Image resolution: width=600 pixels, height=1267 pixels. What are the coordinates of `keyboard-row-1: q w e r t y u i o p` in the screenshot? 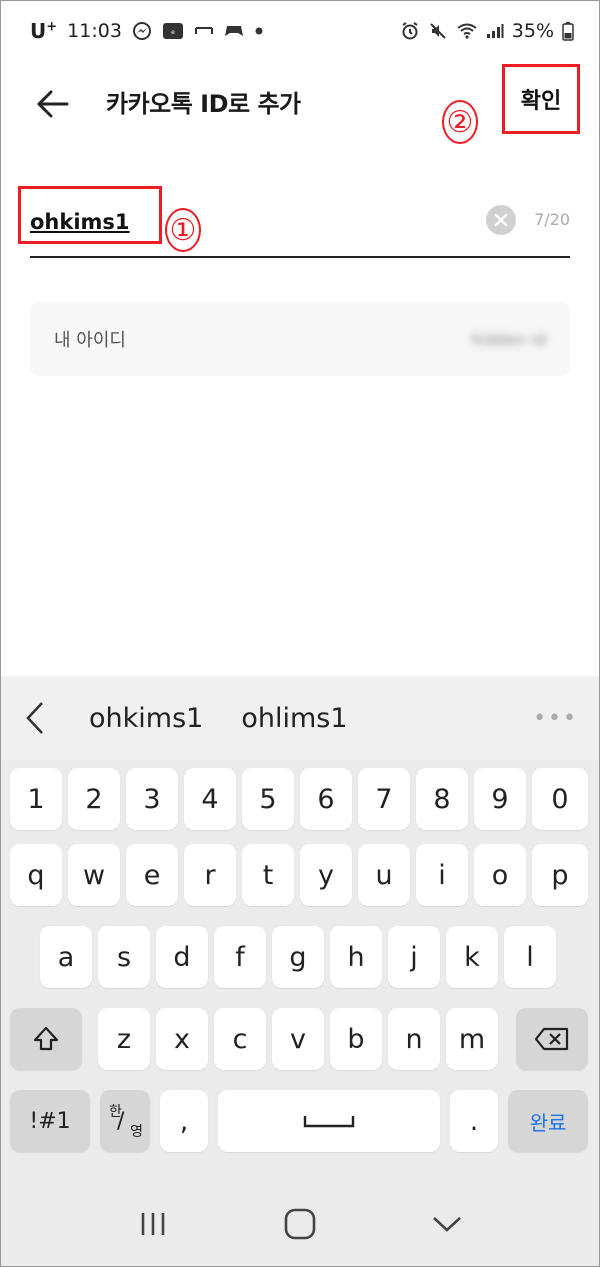 It's located at (300, 877).